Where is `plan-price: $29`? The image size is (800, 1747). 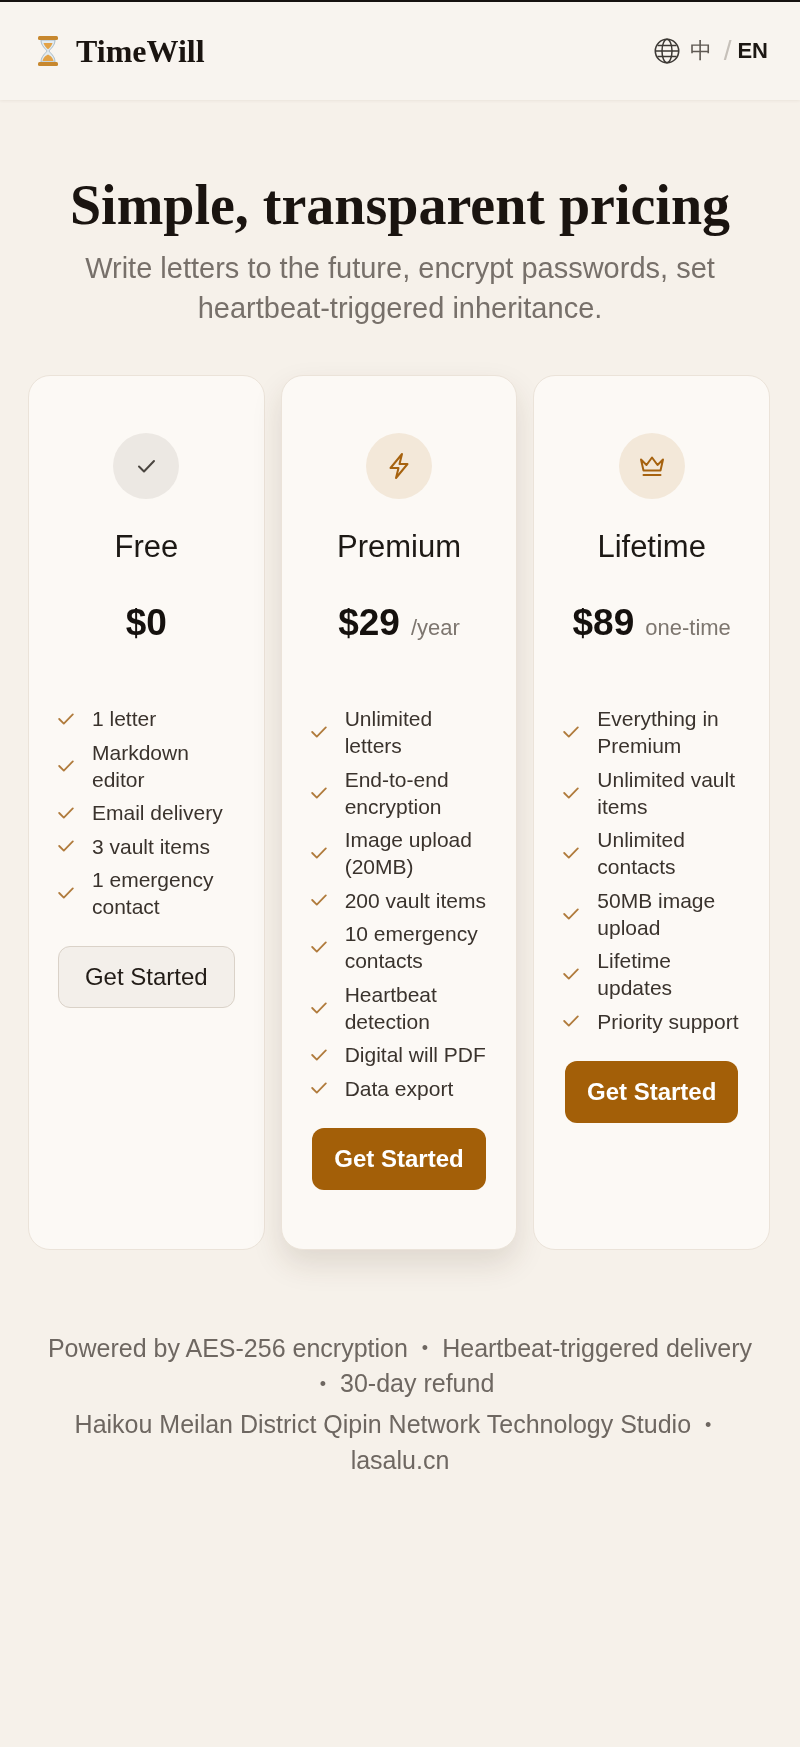 plan-price: $29 is located at coordinates (369, 623).